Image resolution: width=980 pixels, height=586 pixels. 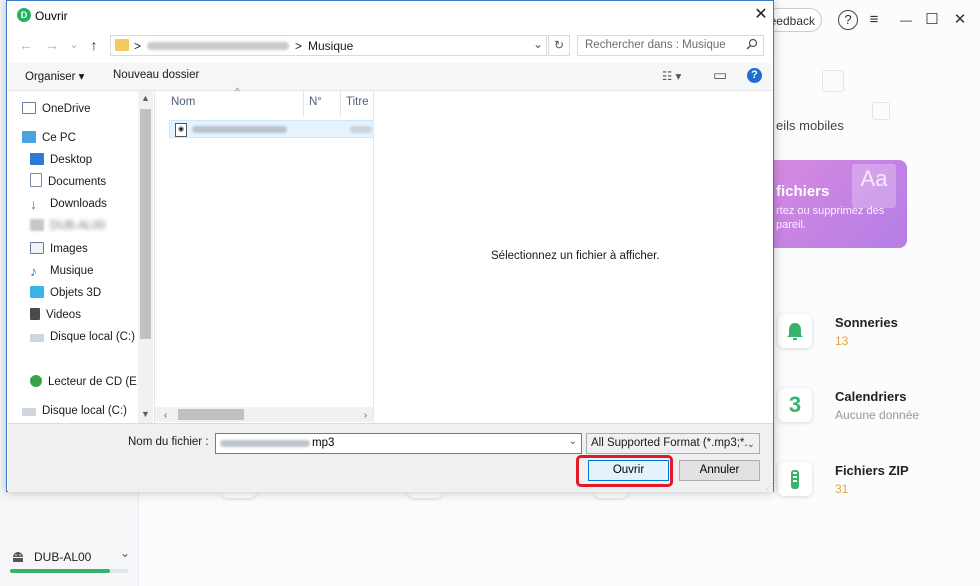 What do you see at coordinates (795, 479) in the screenshot?
I see `zip-icon` at bounding box center [795, 479].